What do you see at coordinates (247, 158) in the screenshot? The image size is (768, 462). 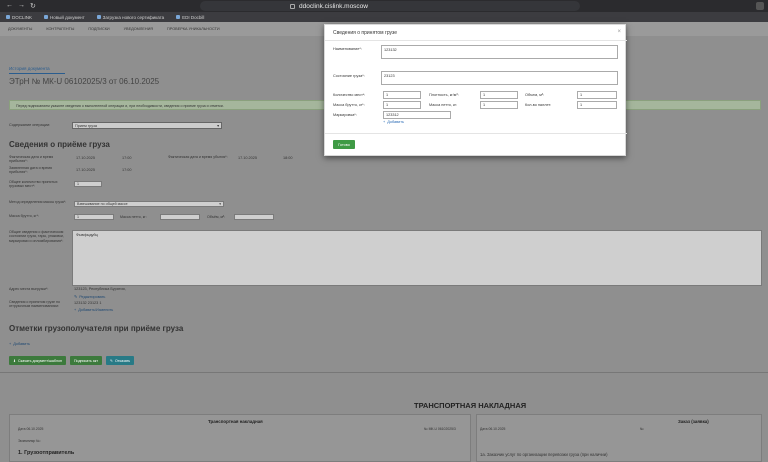 I see `actual-departure-date: 17.10.2025` at bounding box center [247, 158].